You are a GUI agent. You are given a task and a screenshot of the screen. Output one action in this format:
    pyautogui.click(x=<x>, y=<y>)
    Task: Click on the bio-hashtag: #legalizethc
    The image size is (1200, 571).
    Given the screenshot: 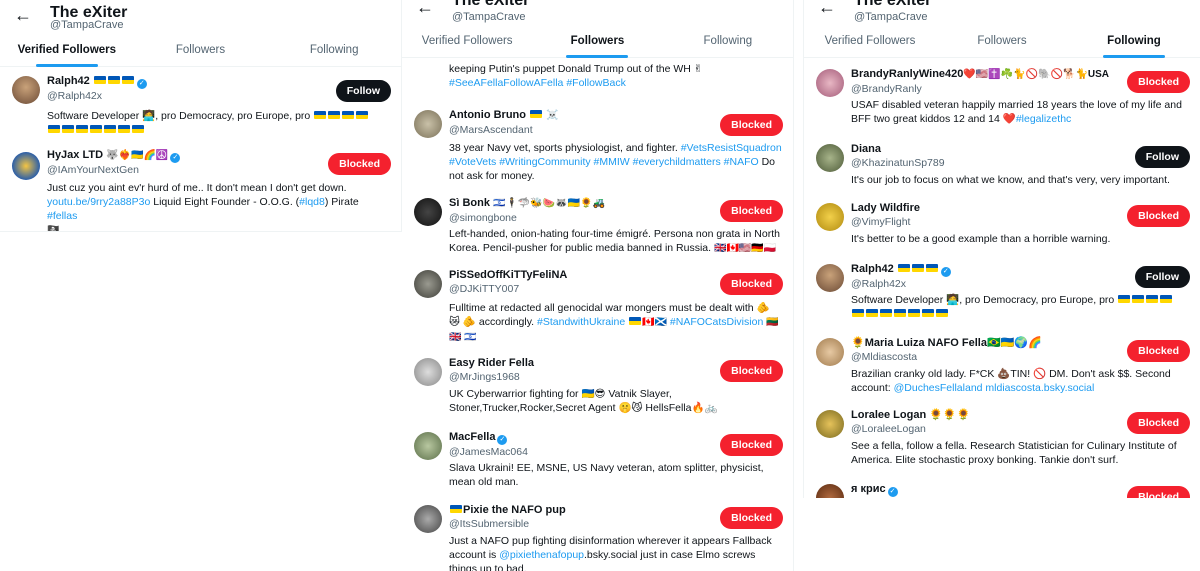 What is the action you would take?
    pyautogui.click(x=1043, y=119)
    